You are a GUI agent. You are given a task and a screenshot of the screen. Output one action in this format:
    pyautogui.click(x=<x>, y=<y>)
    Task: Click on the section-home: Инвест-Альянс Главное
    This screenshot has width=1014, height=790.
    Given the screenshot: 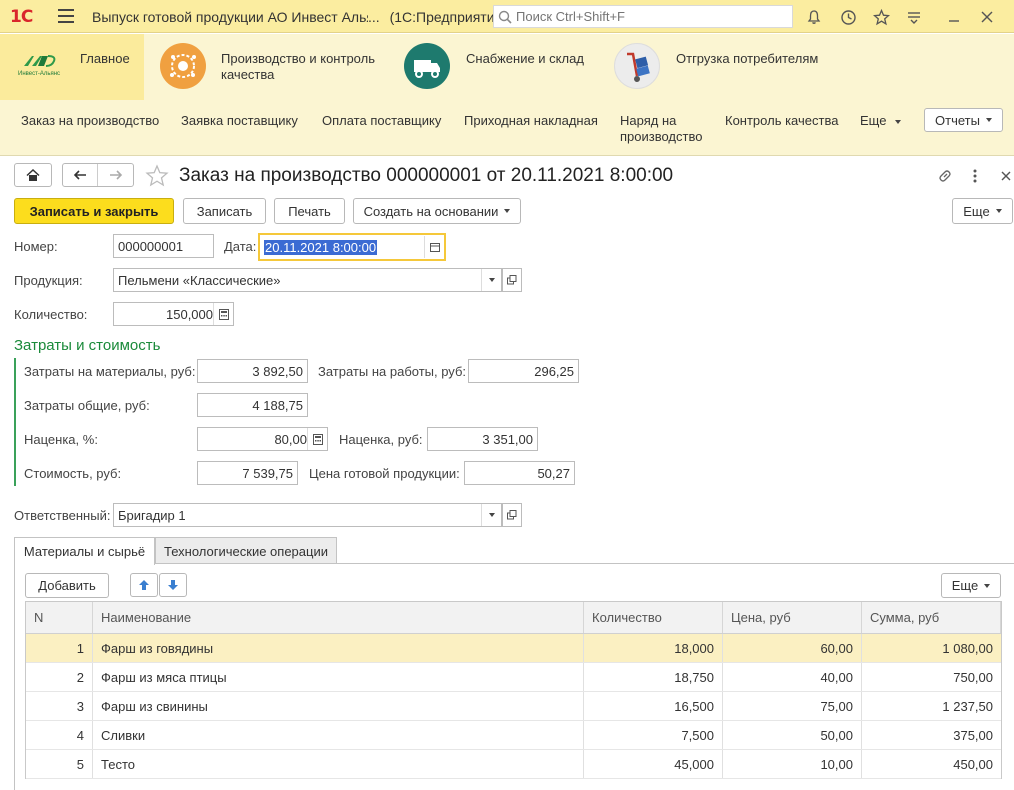 What is the action you would take?
    pyautogui.click(x=72, y=67)
    